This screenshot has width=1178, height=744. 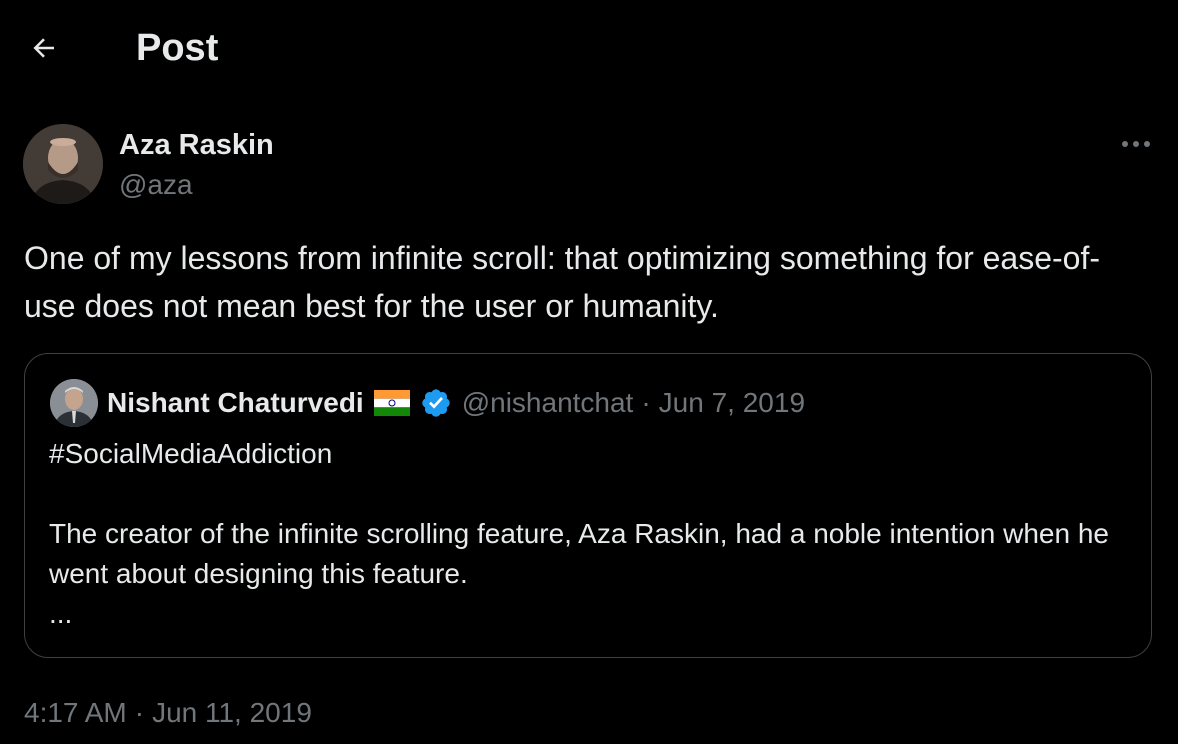 I want to click on post-timestamp: 4:17 AM · Jun 11, 2019, so click(x=168, y=713).